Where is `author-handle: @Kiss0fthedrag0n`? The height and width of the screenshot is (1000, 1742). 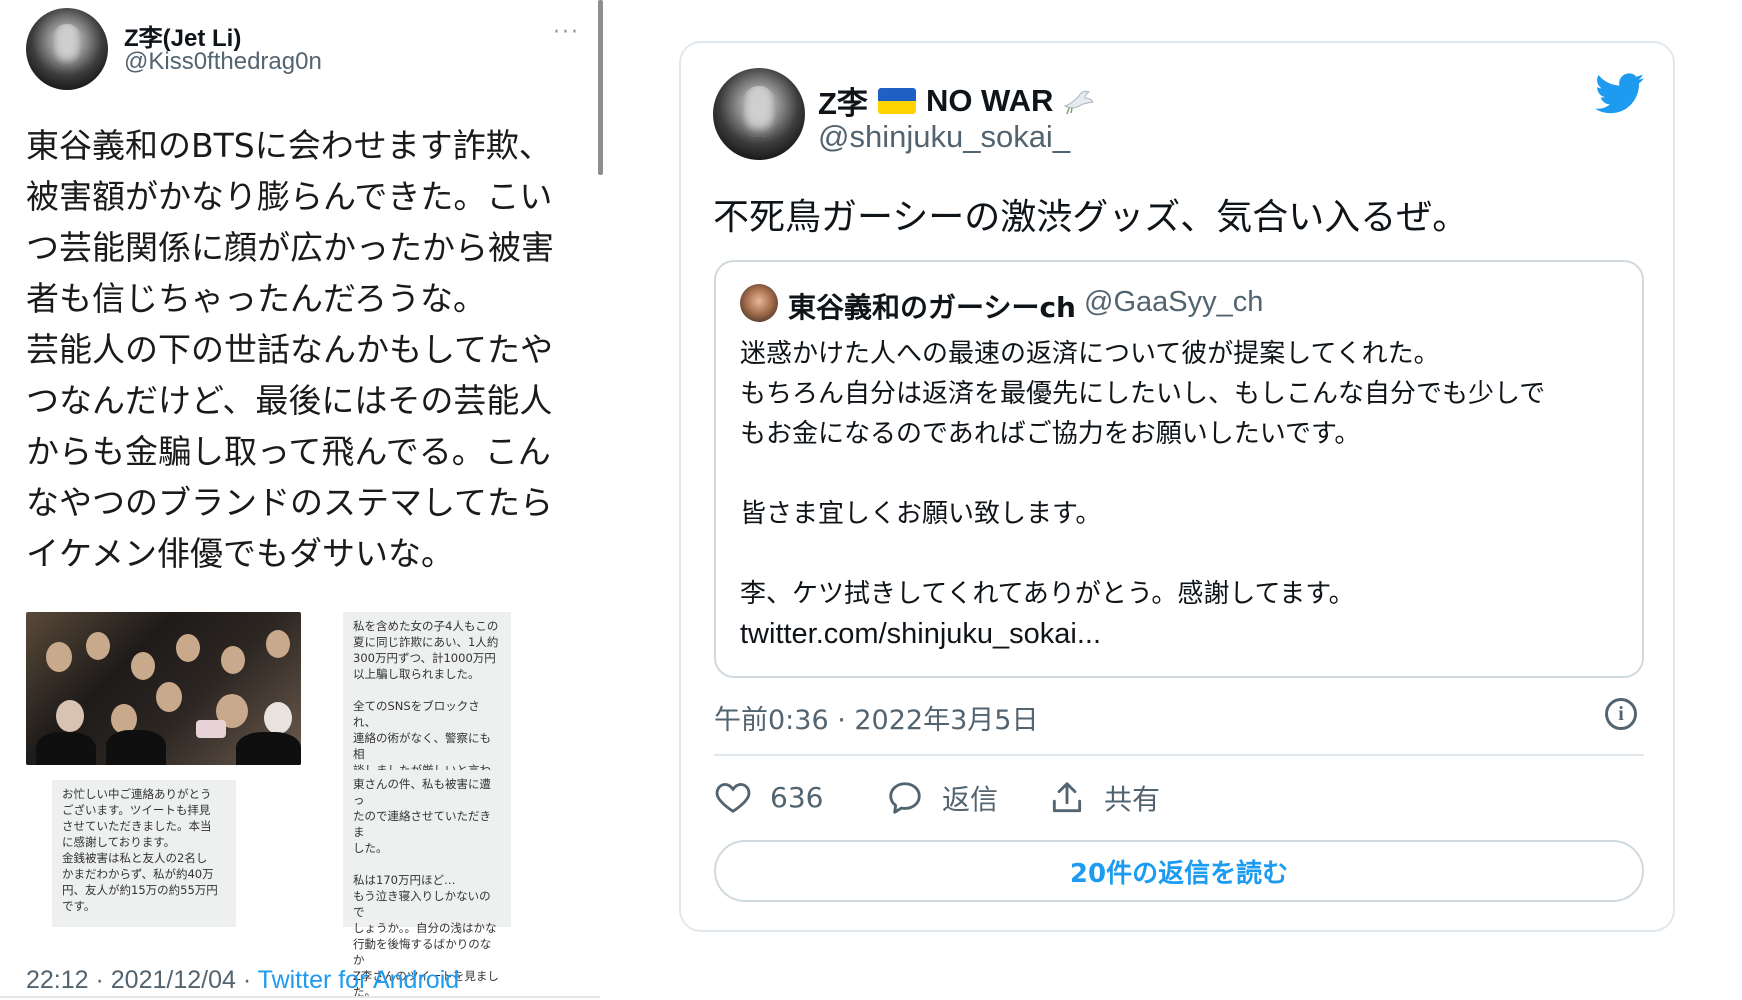
author-handle: @Kiss0fthedrag0n is located at coordinates (223, 62).